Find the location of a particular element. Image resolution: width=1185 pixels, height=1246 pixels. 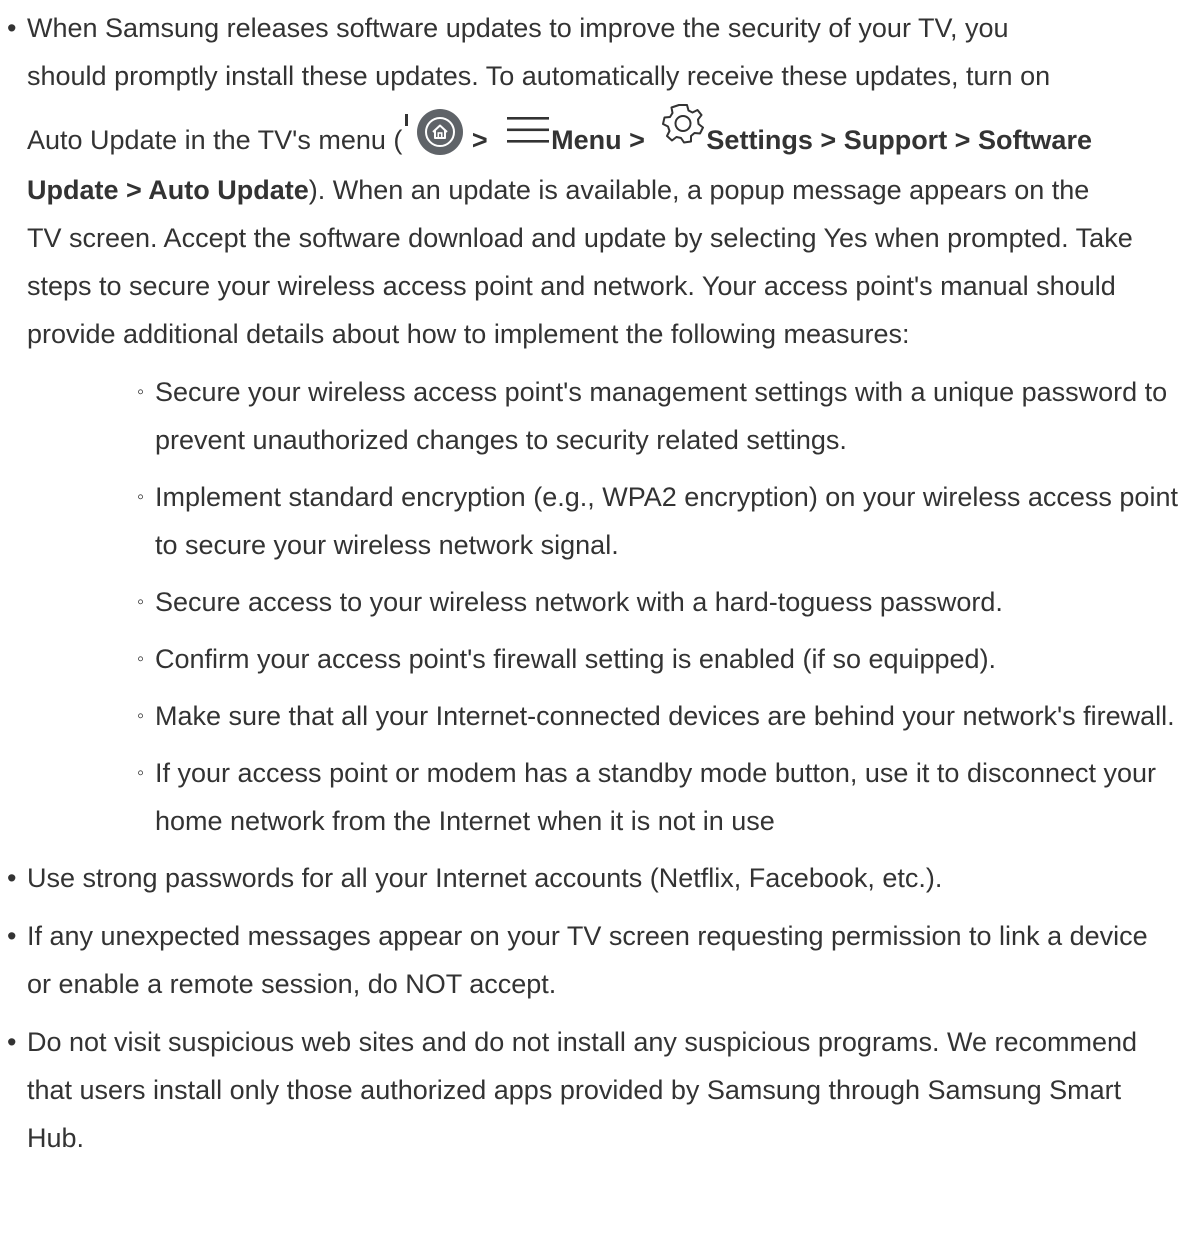

settings-path: Settings > Support > Software is located at coordinates (899, 140).